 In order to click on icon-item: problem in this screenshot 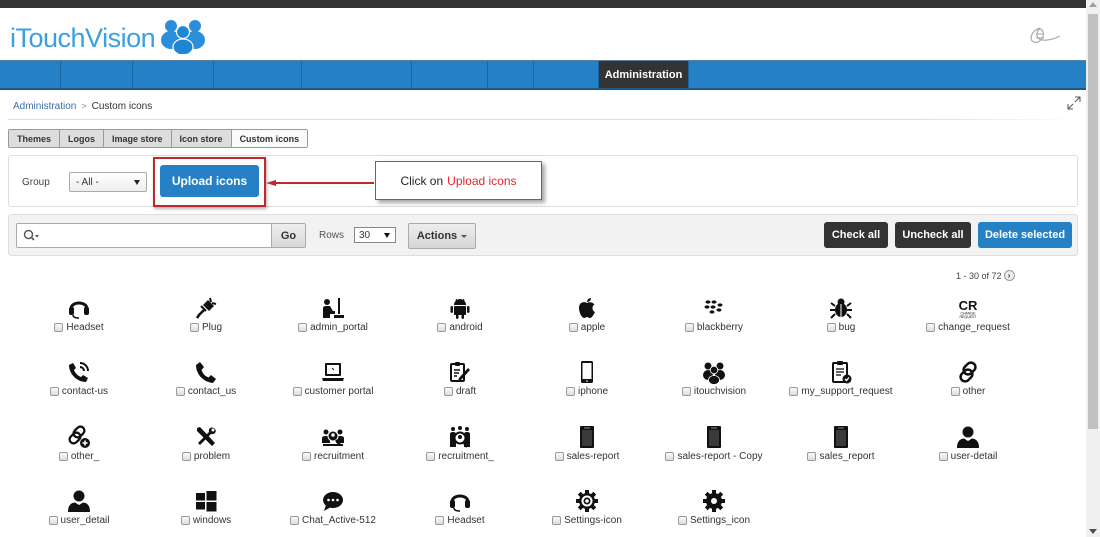, I will do `click(206, 450)`.